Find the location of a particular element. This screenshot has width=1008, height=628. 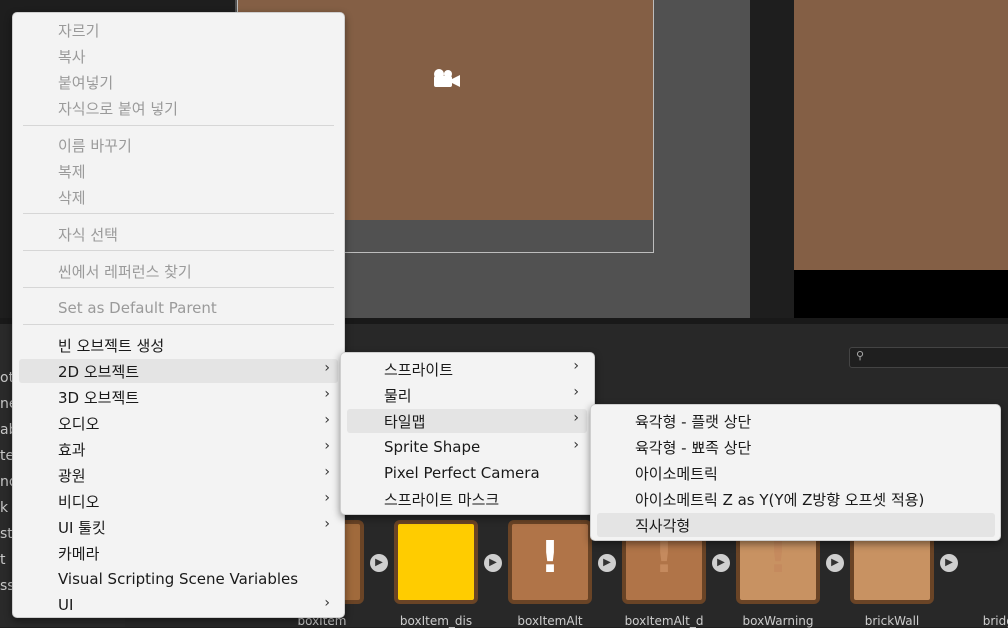

asset-name: brickWall is located at coordinates (892, 621).